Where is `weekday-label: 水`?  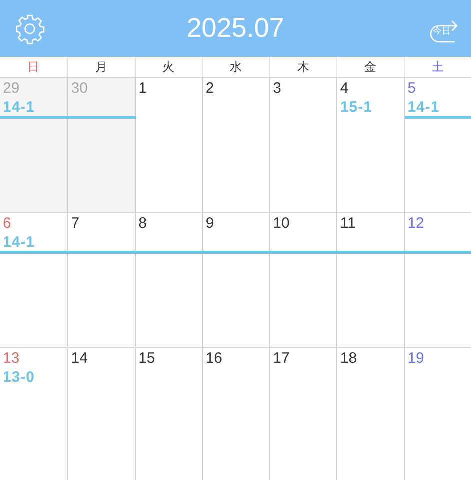
weekday-label: 水 is located at coordinates (236, 67).